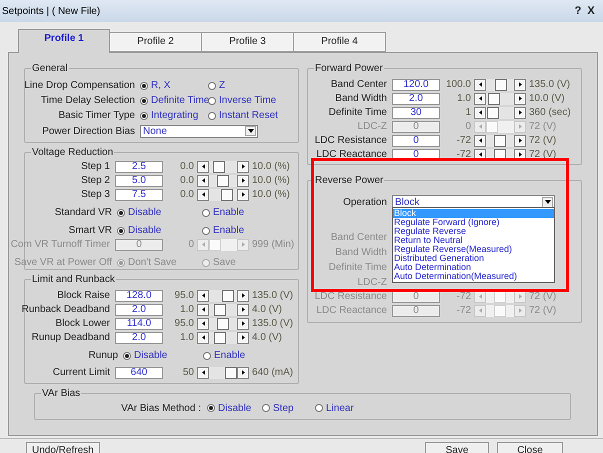 The height and width of the screenshot is (453, 603). What do you see at coordinates (351, 155) in the screenshot?
I see `field-label: LDC Reactance` at bounding box center [351, 155].